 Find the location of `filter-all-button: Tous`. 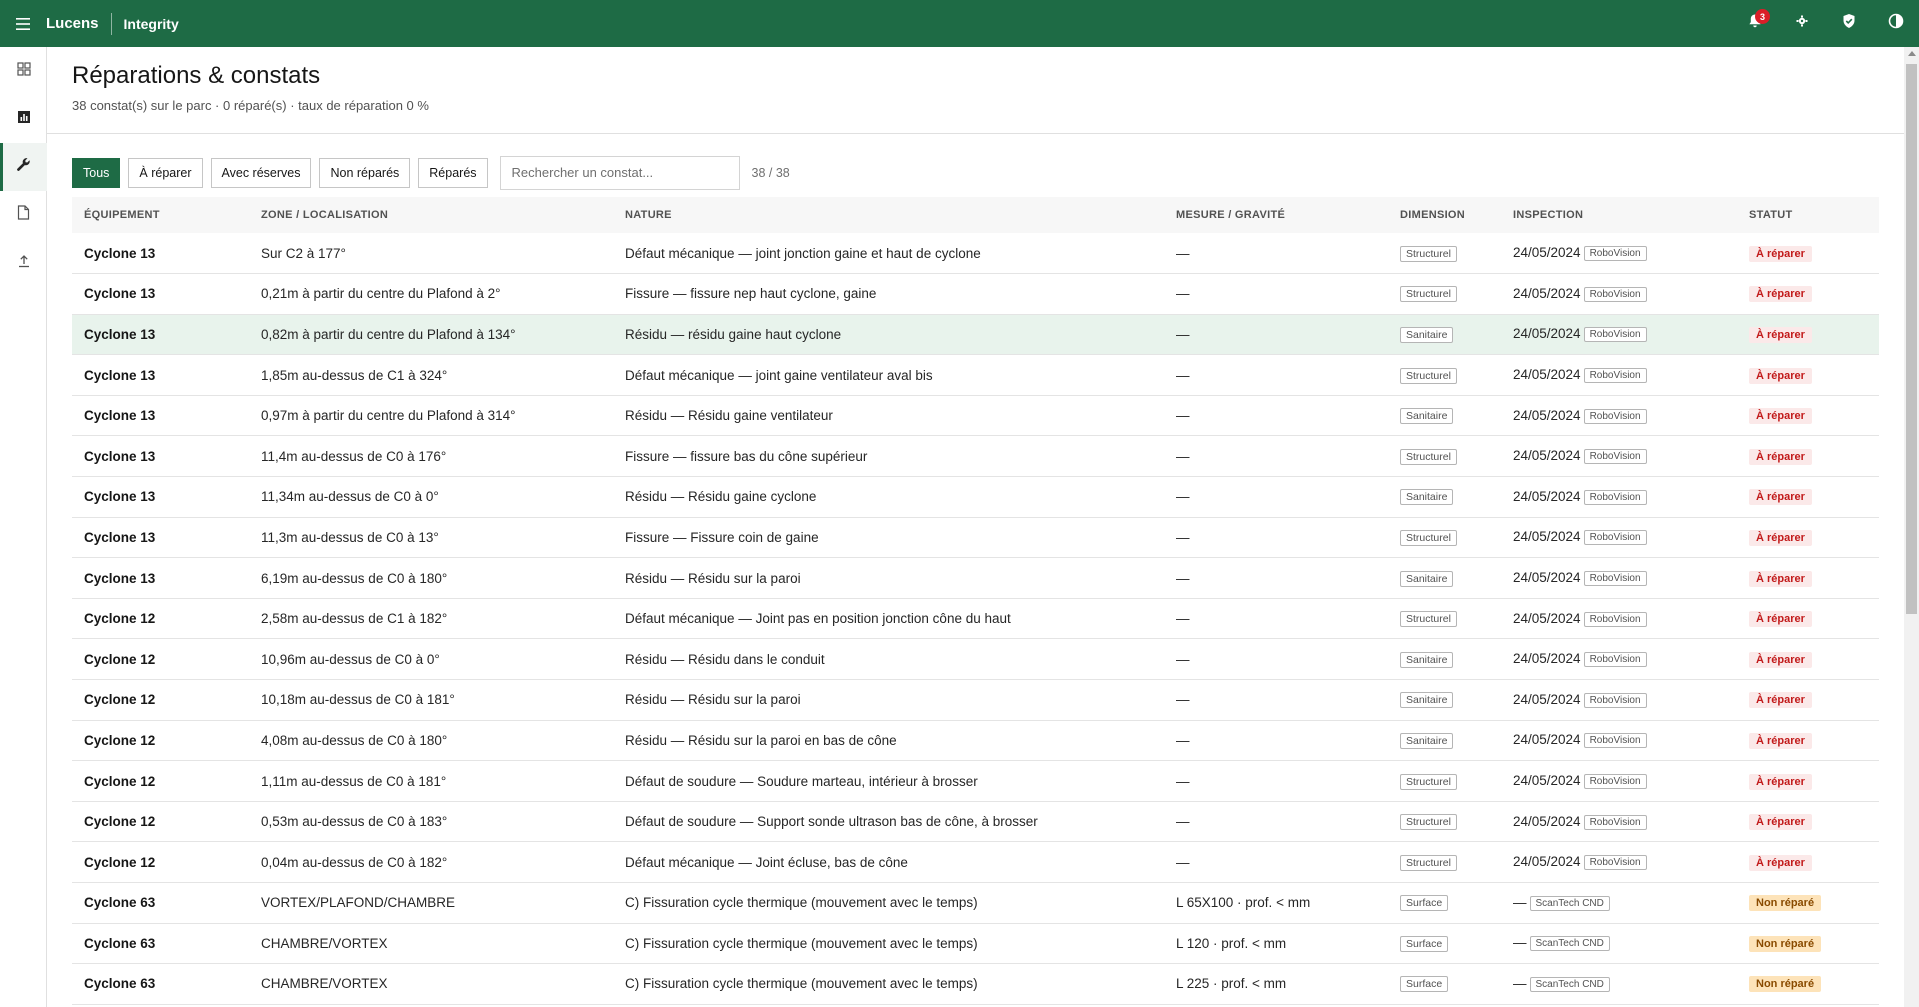

filter-all-button: Tous is located at coordinates (96, 172).